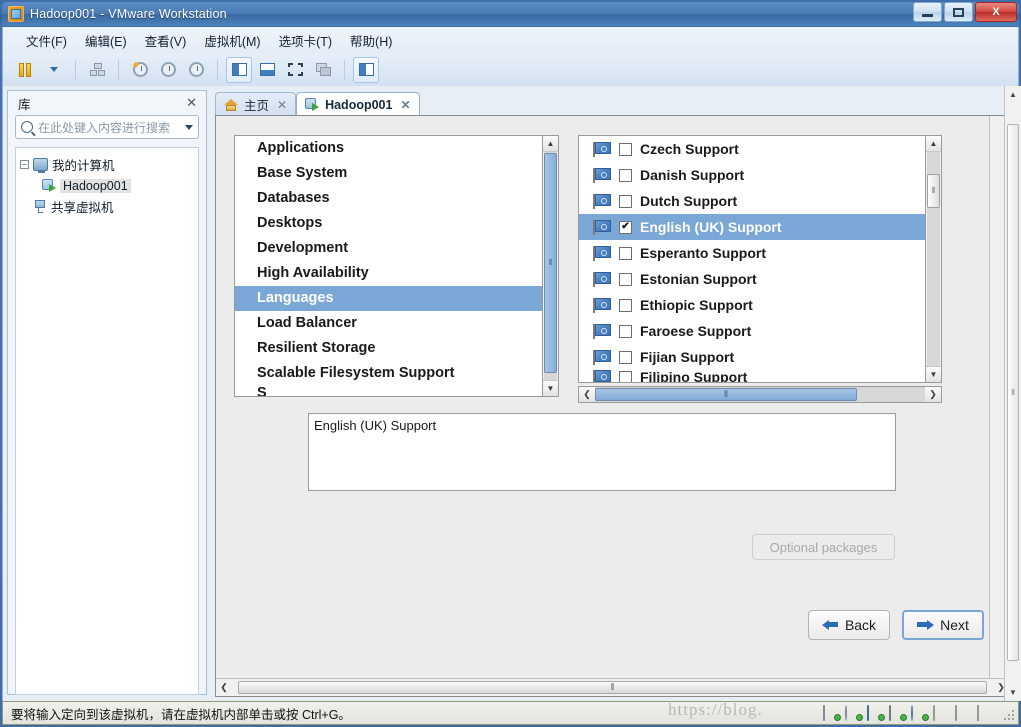 Image resolution: width=1021 pixels, height=727 pixels. What do you see at coordinates (97, 70) in the screenshot?
I see `snapshot-manager-button` at bounding box center [97, 70].